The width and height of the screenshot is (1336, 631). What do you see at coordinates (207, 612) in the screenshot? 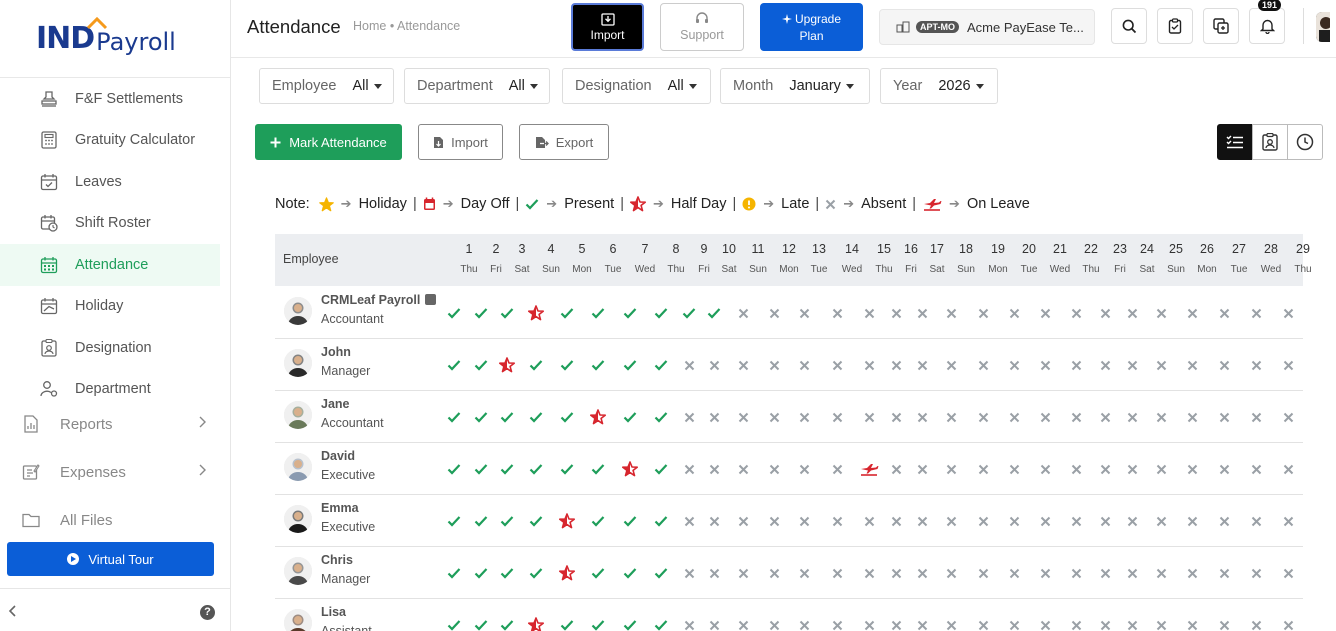
I see `help-icon: ?` at bounding box center [207, 612].